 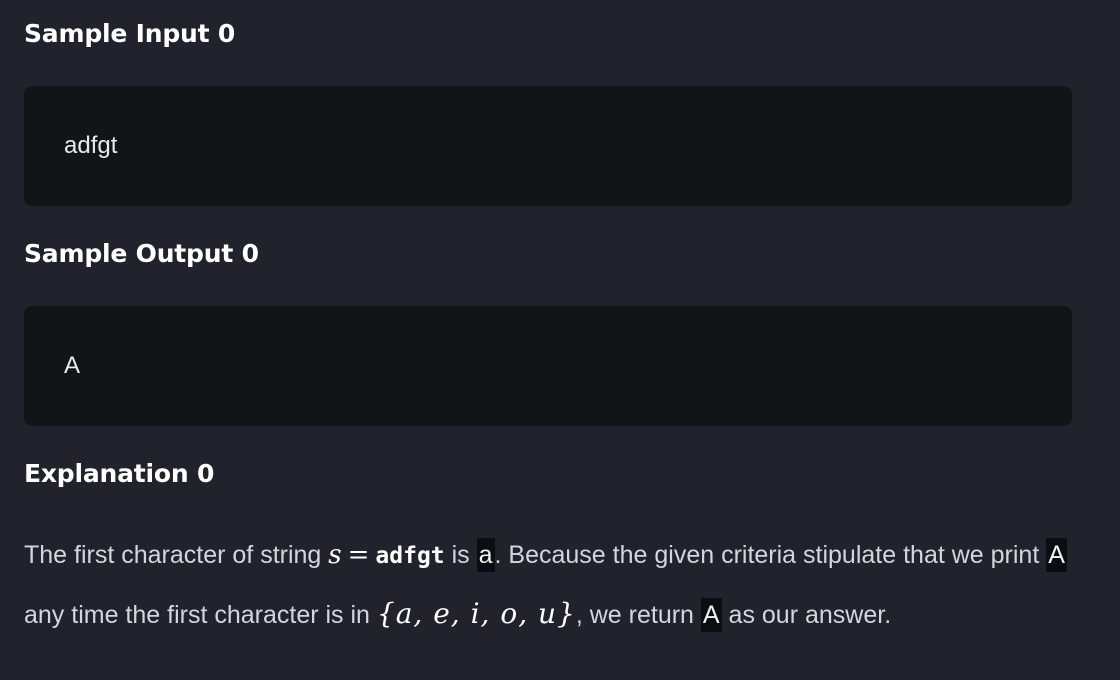 I want to click on explanation-text-2: is, so click(x=460, y=555).